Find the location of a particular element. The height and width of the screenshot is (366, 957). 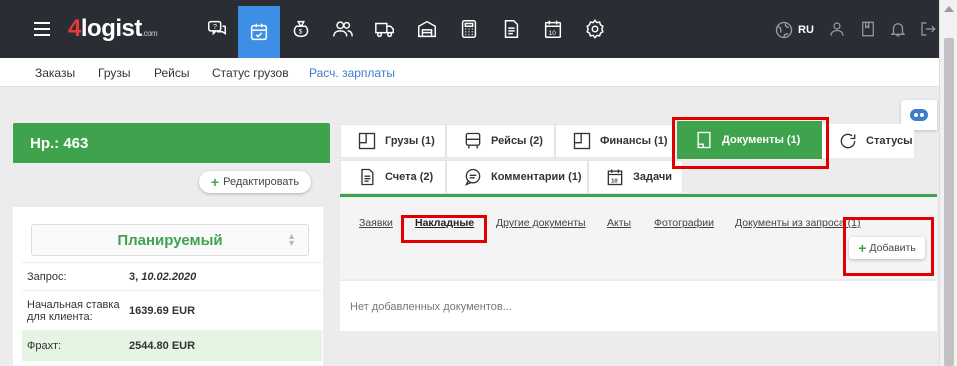

calculator-icon is located at coordinates (469, 29).